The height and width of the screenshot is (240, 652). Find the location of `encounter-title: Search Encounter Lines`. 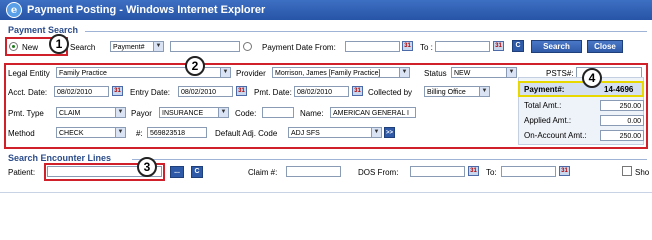

encounter-title: Search Encounter Lines is located at coordinates (60, 158).